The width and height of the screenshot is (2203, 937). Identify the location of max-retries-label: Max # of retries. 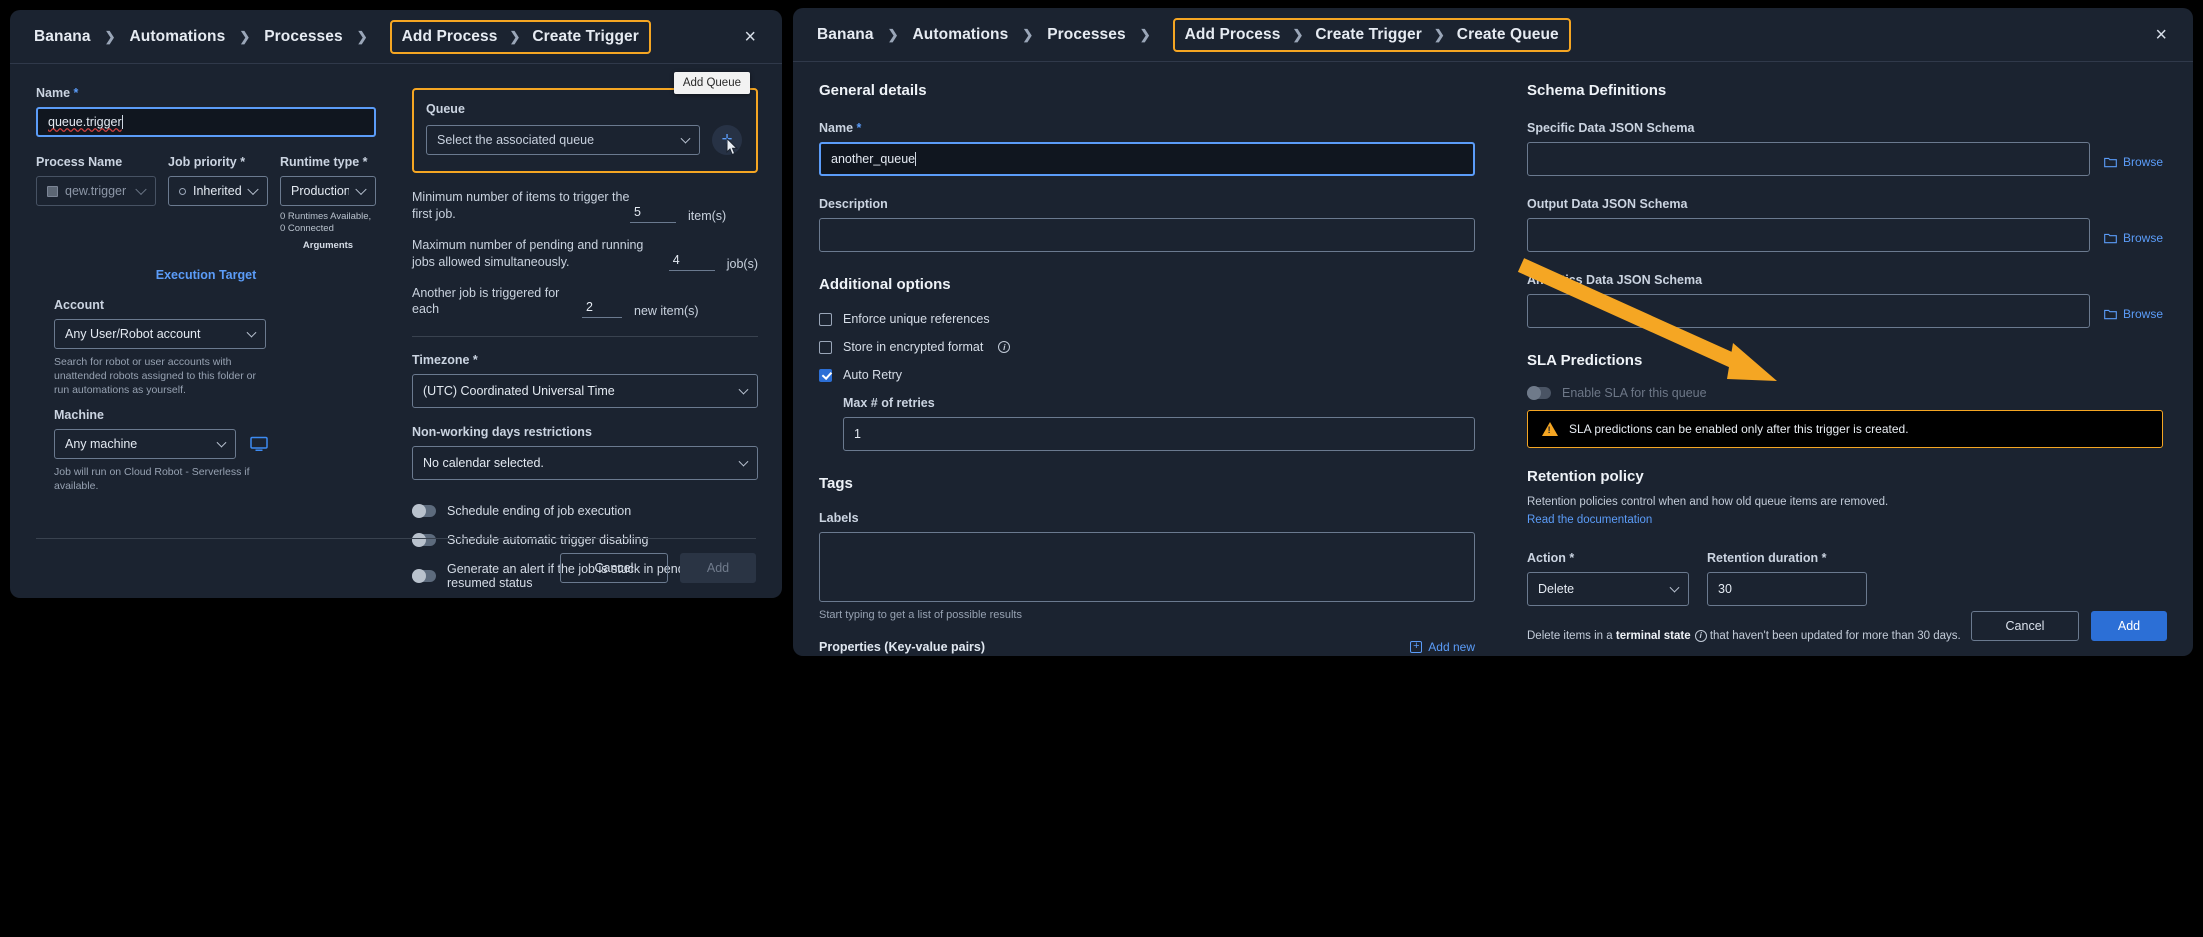
(889, 403).